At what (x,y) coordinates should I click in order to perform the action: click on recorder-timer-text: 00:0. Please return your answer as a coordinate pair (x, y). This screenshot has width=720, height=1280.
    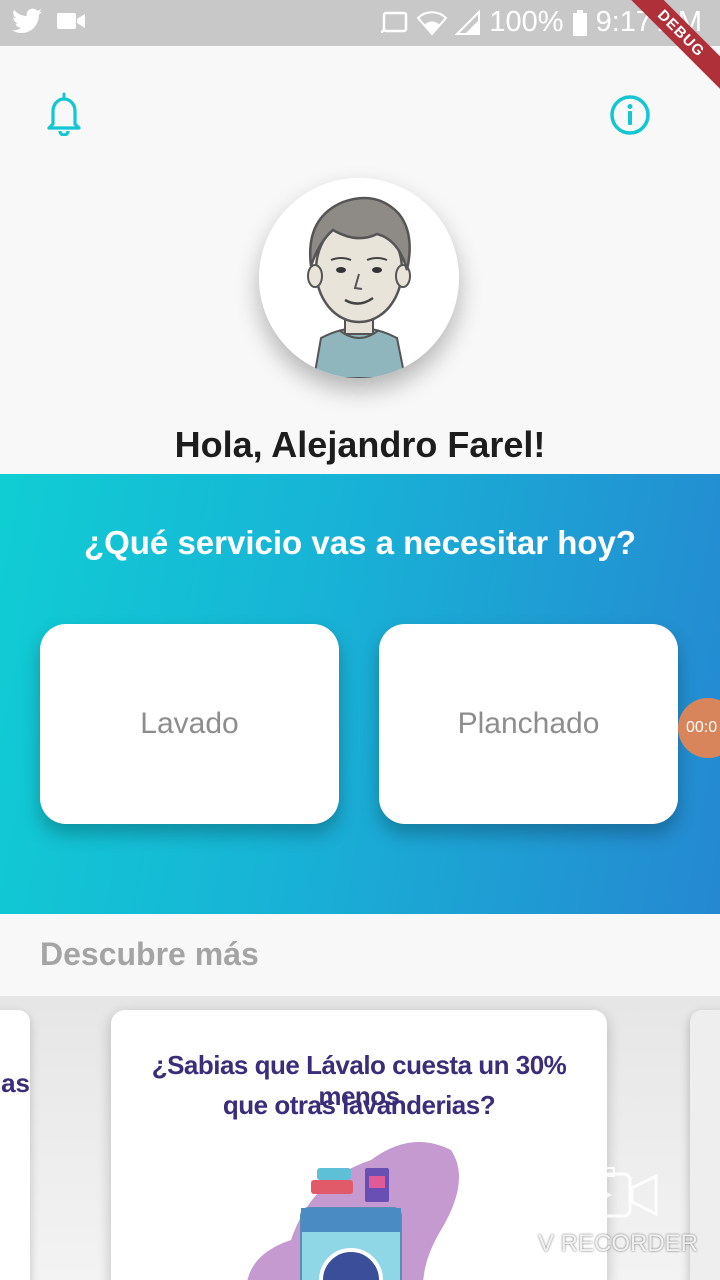
    Looking at the image, I should click on (702, 727).